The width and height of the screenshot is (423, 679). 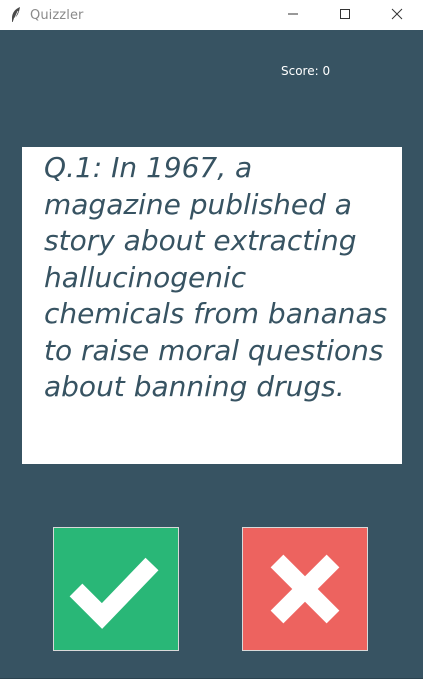 I want to click on cross-icon, so click(x=305, y=589).